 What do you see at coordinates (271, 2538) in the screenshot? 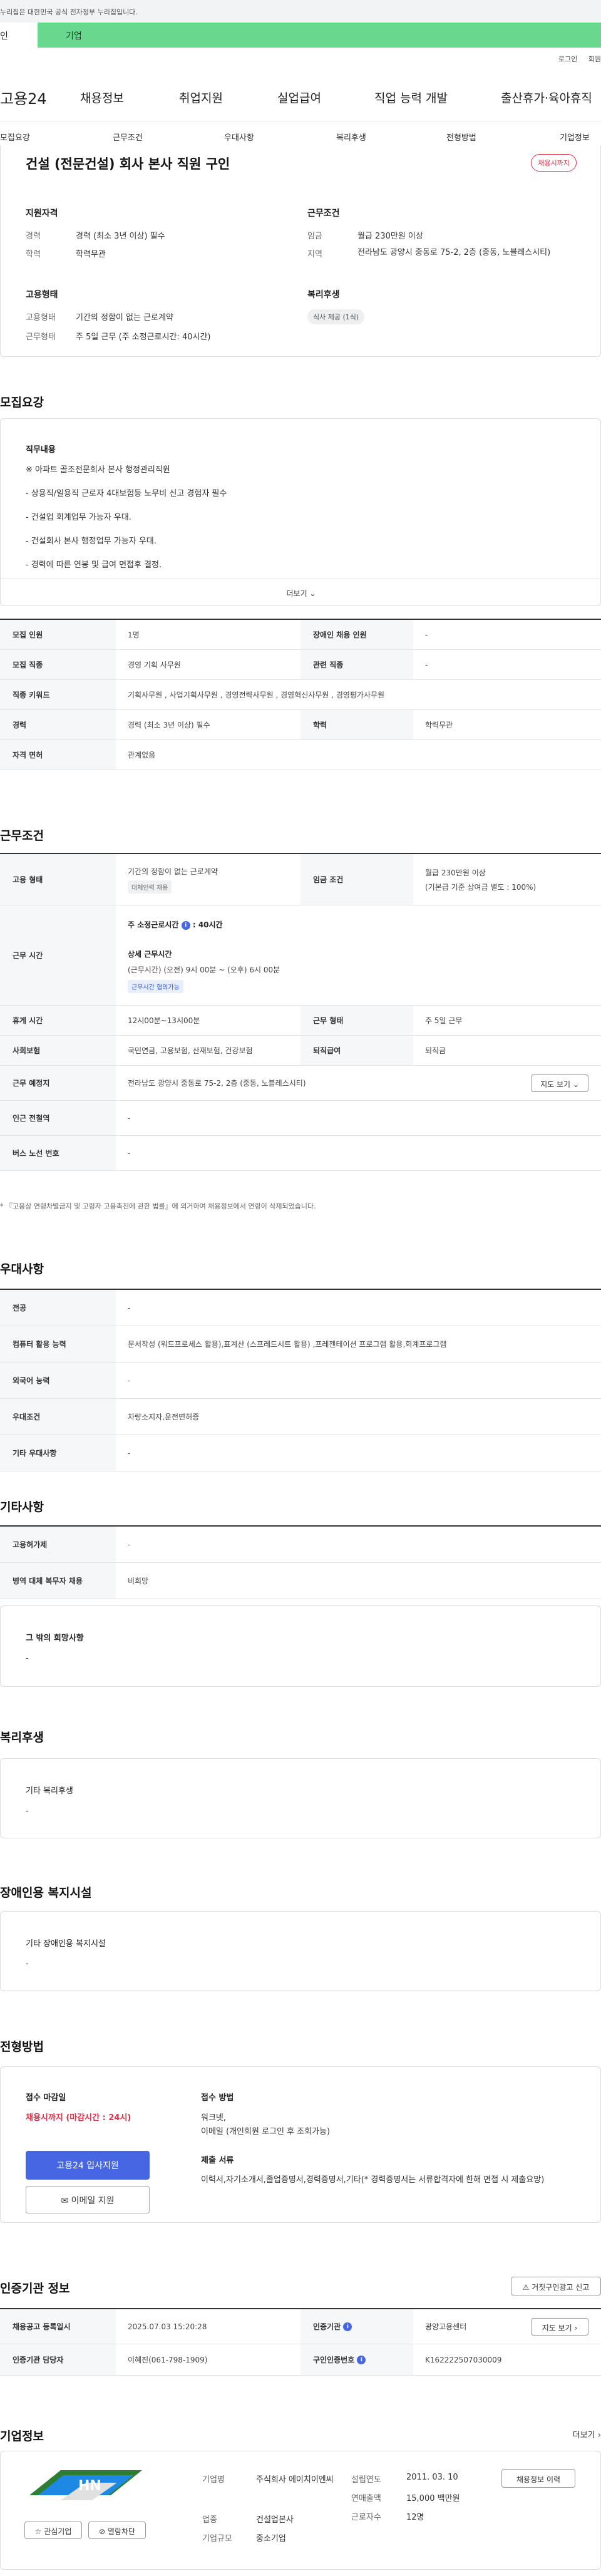
I see `scale-value: 중소기업` at bounding box center [271, 2538].